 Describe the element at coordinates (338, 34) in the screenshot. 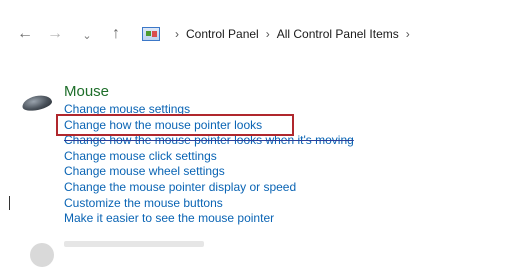

I see `breadcrumb-all-items: All Control Panel Items` at that location.